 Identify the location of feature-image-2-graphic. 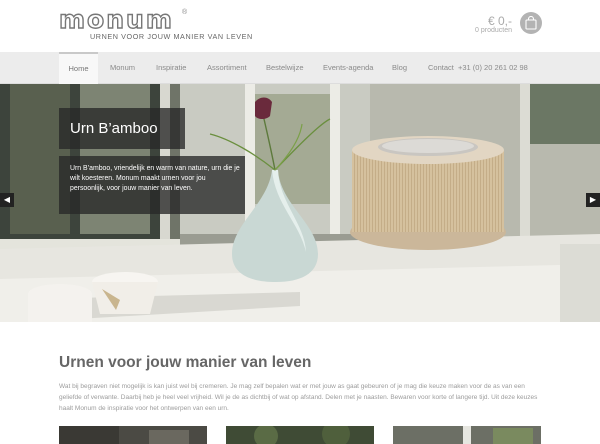
(300, 435).